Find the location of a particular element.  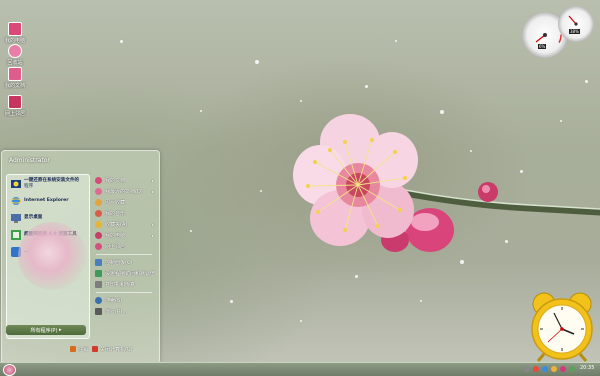

menu-item-recent-documents: 我最近的文档(D) ▸ is located at coordinates (124, 191).